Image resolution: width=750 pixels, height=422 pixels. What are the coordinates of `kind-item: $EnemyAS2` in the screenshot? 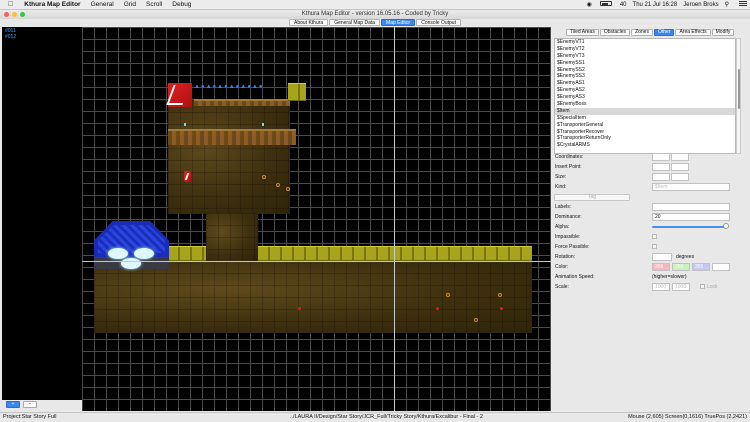 It's located at (645, 90).